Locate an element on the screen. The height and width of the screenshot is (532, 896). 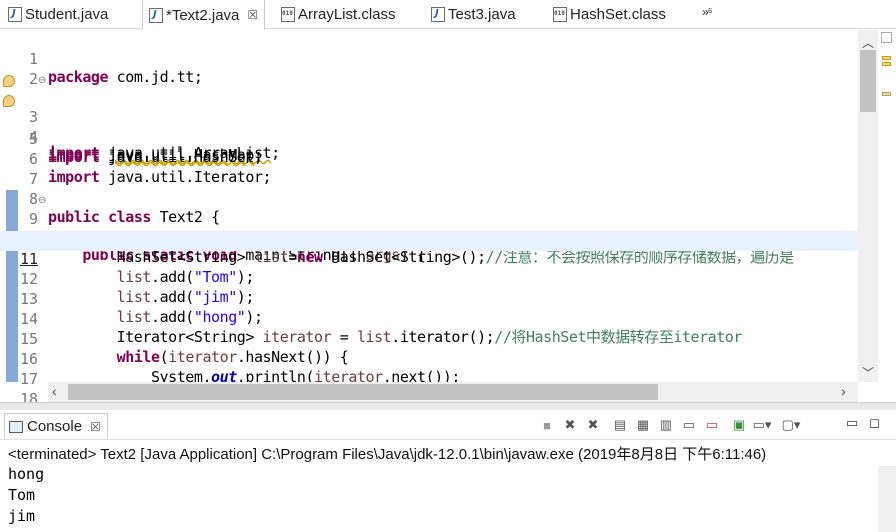
code-line: 8 public class Text2 { is located at coordinates (429, 198).